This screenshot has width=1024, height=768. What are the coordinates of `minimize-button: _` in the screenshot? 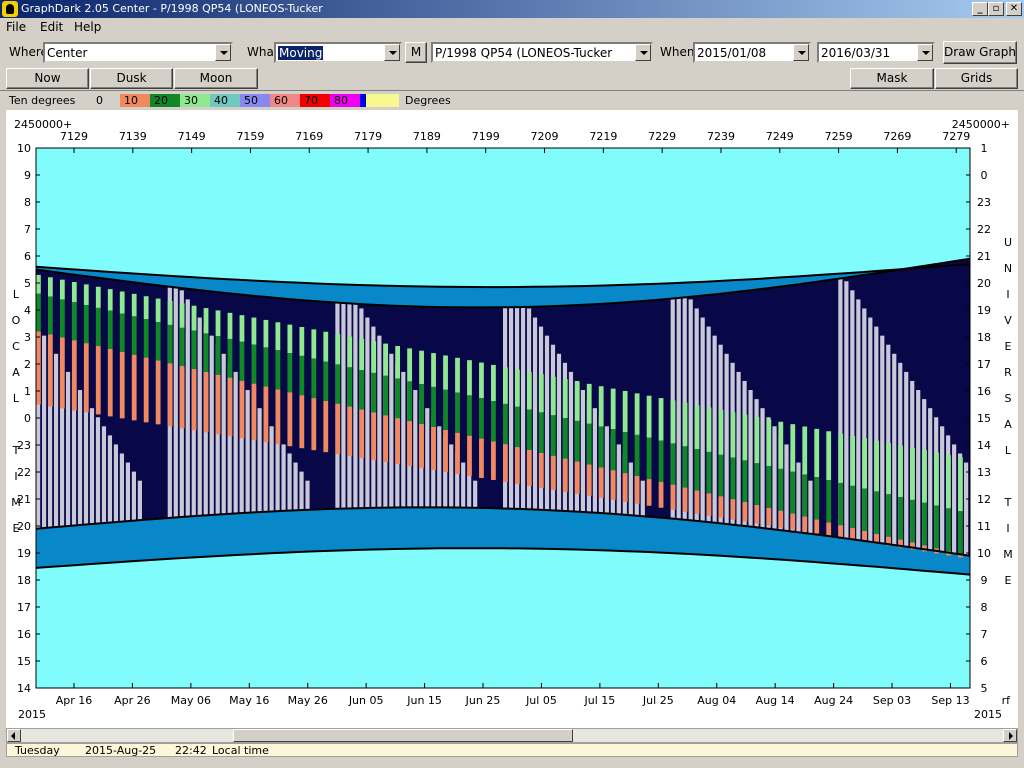 It's located at (980, 9).